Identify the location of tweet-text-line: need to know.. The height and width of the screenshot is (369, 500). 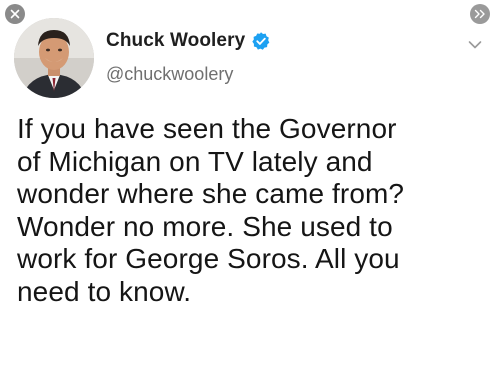
(104, 291).